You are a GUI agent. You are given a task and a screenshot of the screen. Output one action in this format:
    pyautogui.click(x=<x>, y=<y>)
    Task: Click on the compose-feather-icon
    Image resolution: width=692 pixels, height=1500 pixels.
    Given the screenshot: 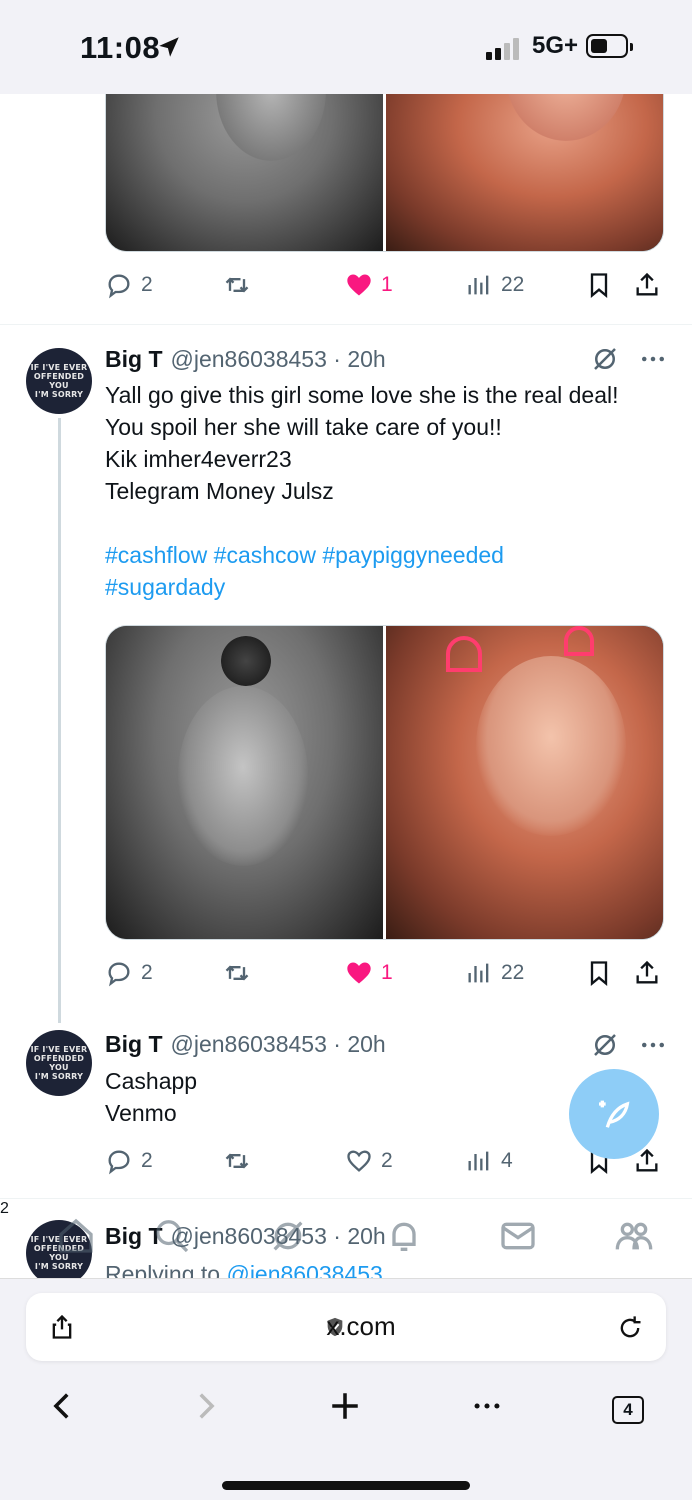 What is the action you would take?
    pyautogui.click(x=614, y=1114)
    